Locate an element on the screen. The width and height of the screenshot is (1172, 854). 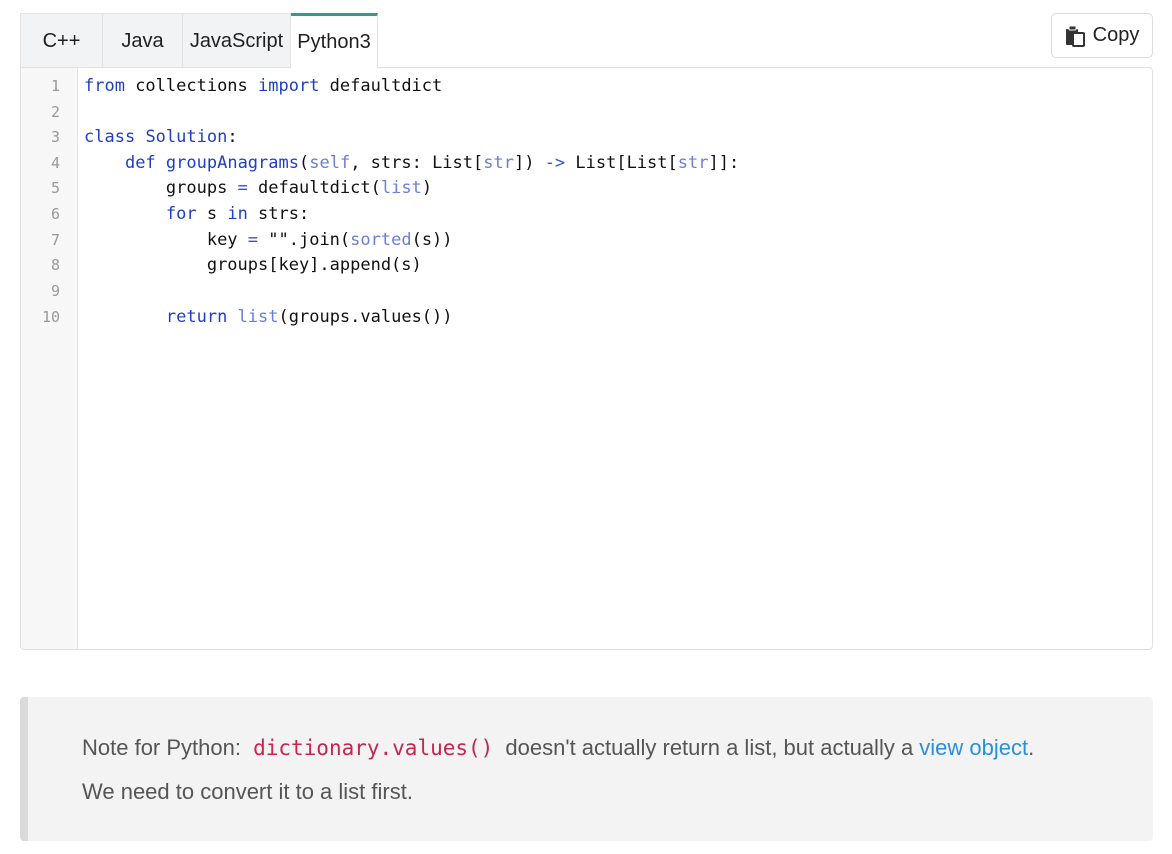
code-line: groups[key].append(s) is located at coordinates (314, 265).